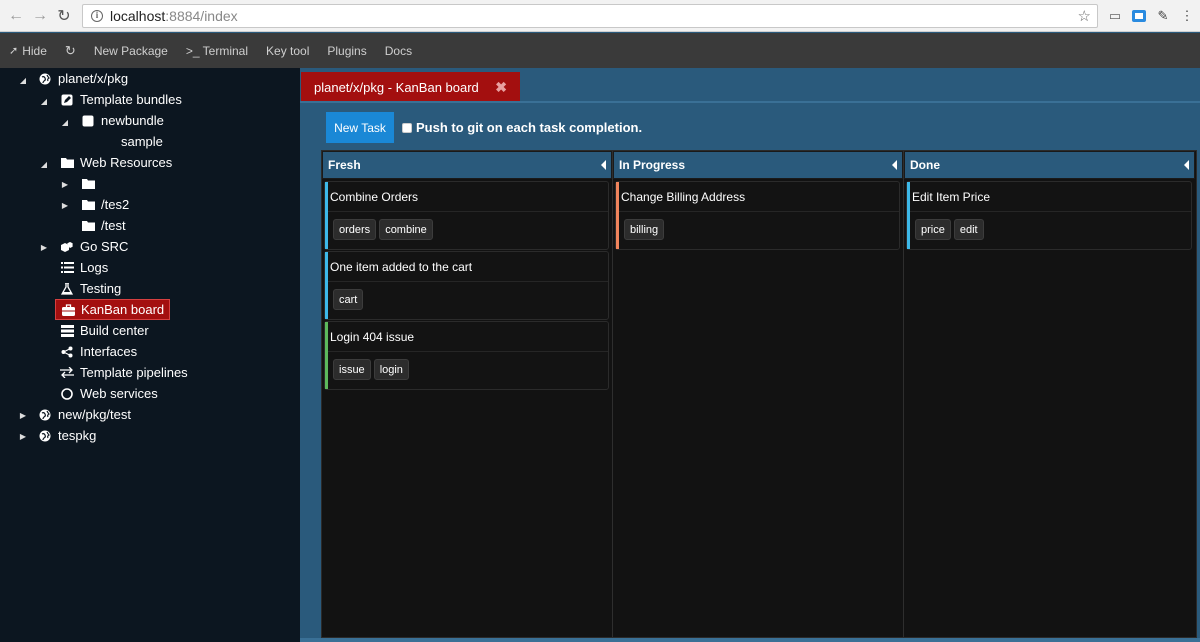  I want to click on refresh-icon: ↻, so click(70, 50).